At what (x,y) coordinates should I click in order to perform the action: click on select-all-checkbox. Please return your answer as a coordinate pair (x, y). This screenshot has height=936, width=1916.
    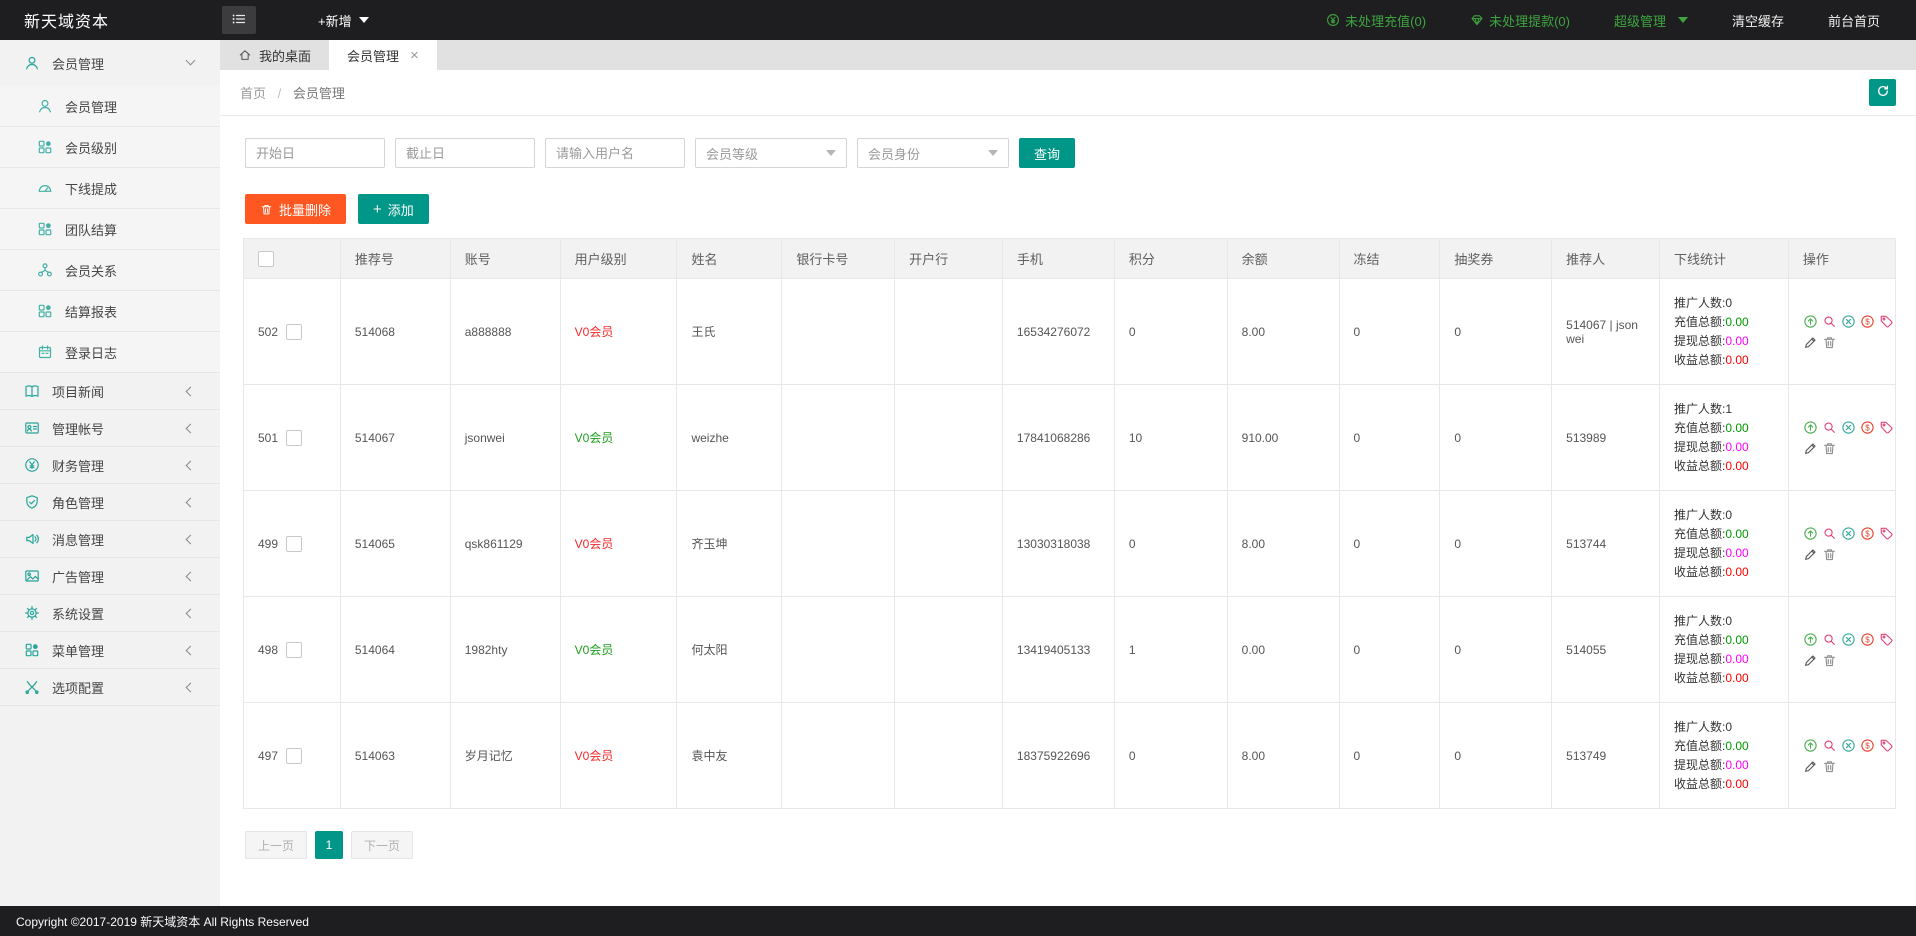
    Looking at the image, I should click on (266, 258).